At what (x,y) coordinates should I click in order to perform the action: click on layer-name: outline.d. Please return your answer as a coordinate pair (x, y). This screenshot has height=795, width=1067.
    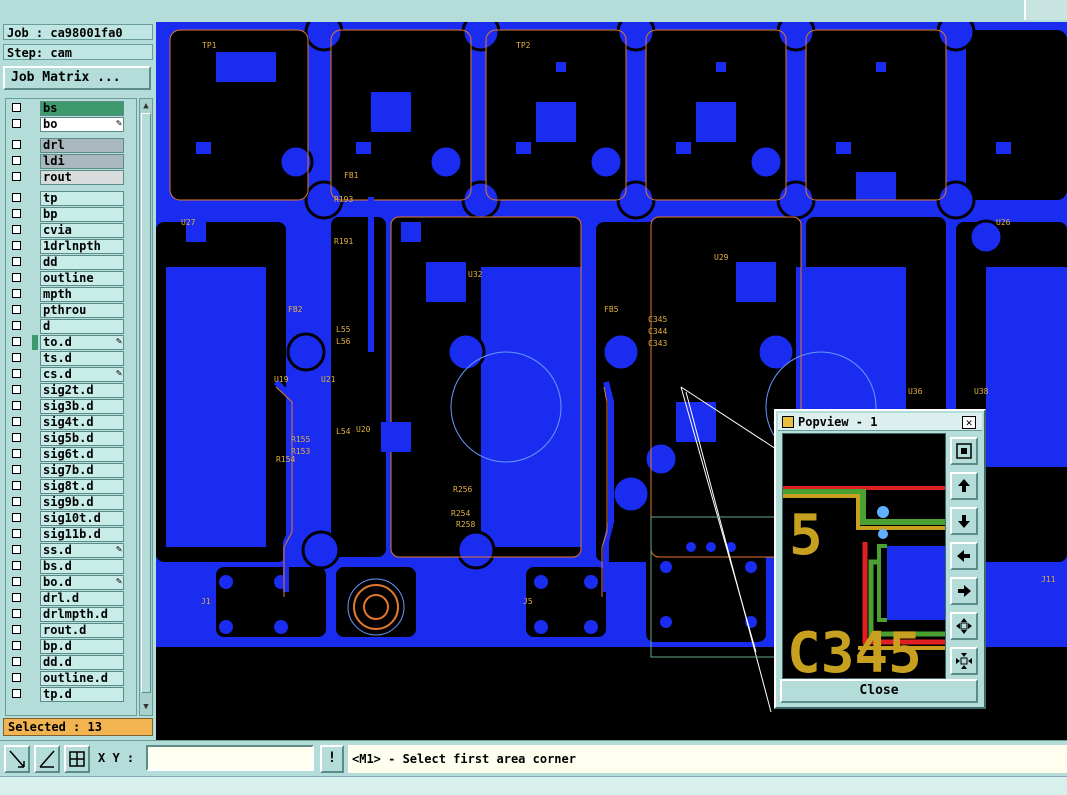
    Looking at the image, I should click on (82, 678).